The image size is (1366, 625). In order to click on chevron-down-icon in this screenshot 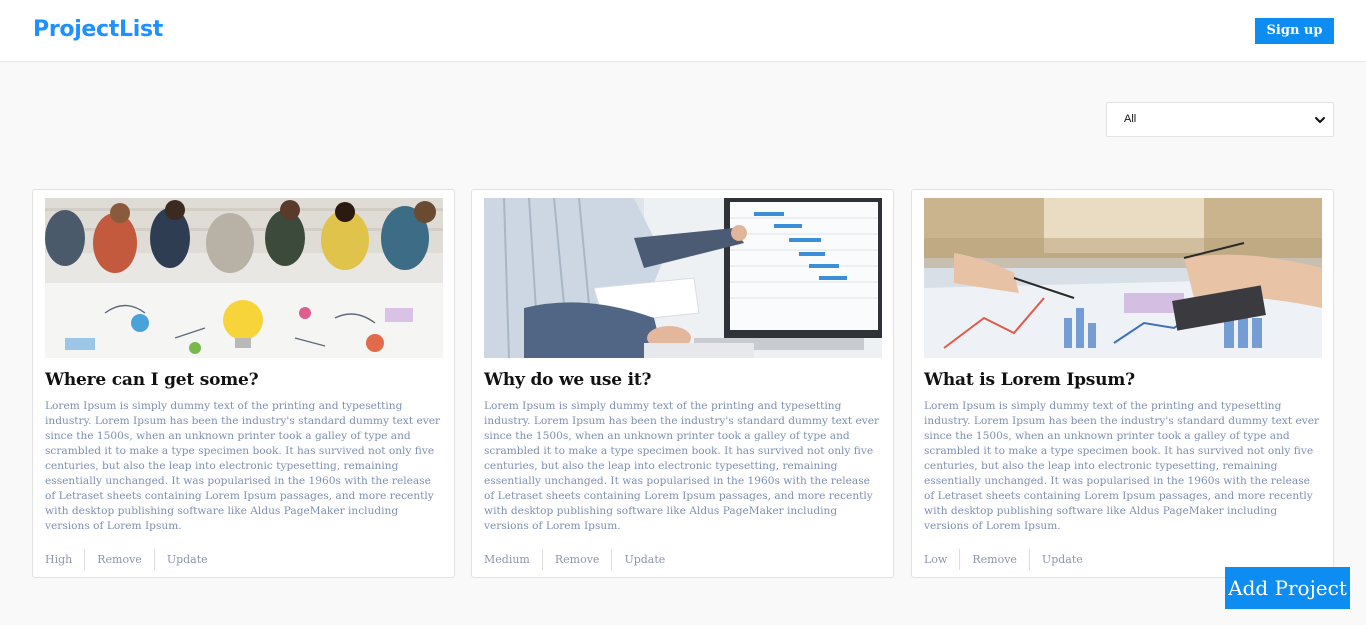, I will do `click(1320, 120)`.